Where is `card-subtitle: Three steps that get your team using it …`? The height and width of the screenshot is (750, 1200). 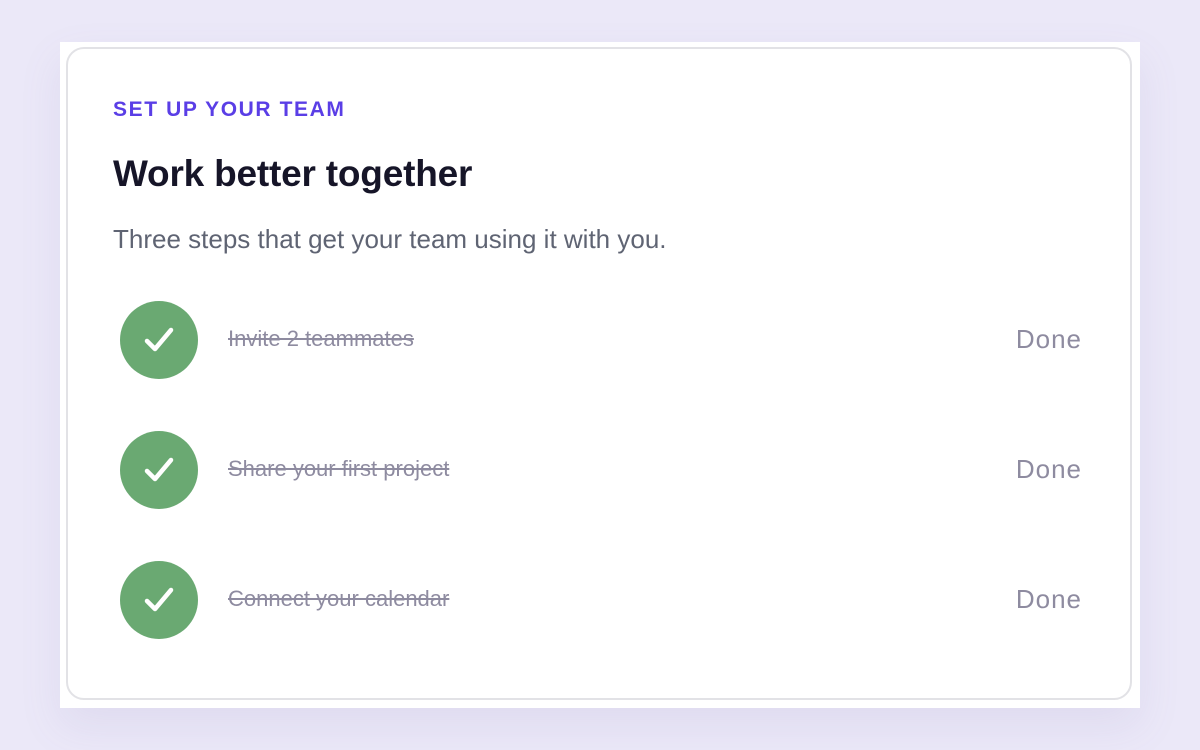
card-subtitle: Three steps that get your team using it … is located at coordinates (390, 239).